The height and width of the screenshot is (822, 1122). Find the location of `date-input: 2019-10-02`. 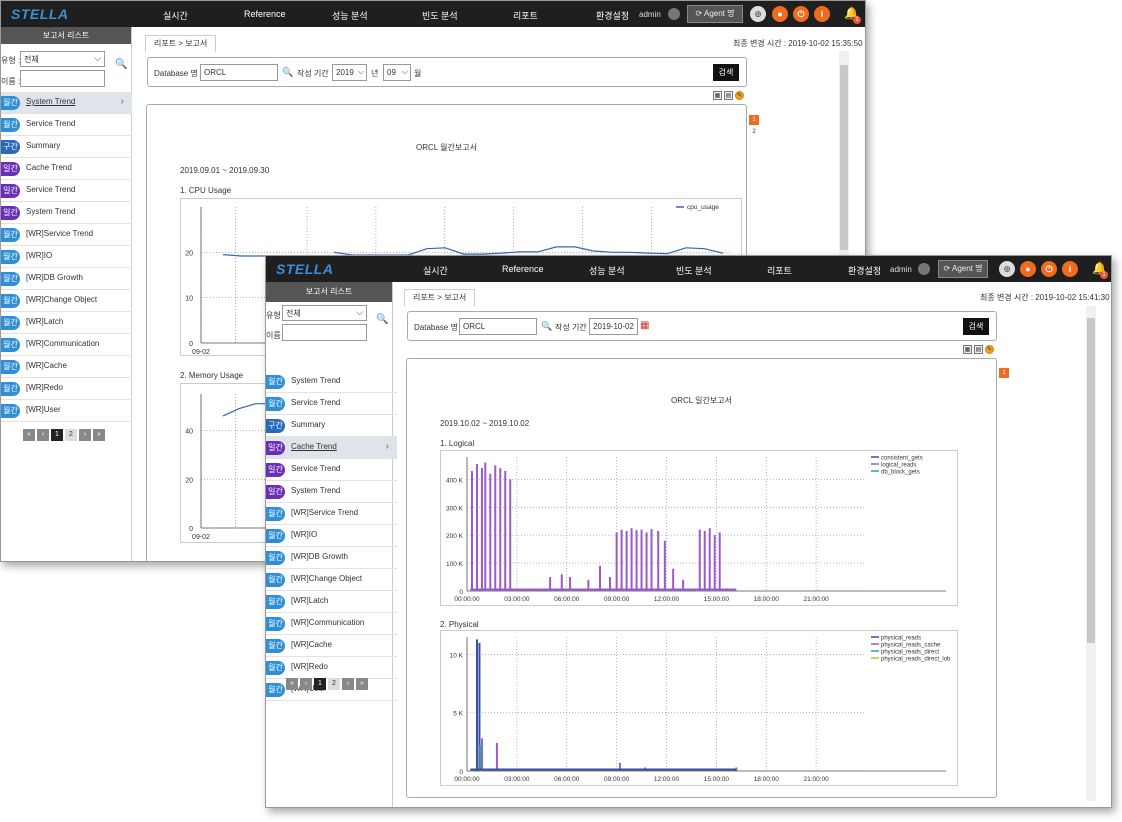

date-input: 2019-10-02 is located at coordinates (613, 326).